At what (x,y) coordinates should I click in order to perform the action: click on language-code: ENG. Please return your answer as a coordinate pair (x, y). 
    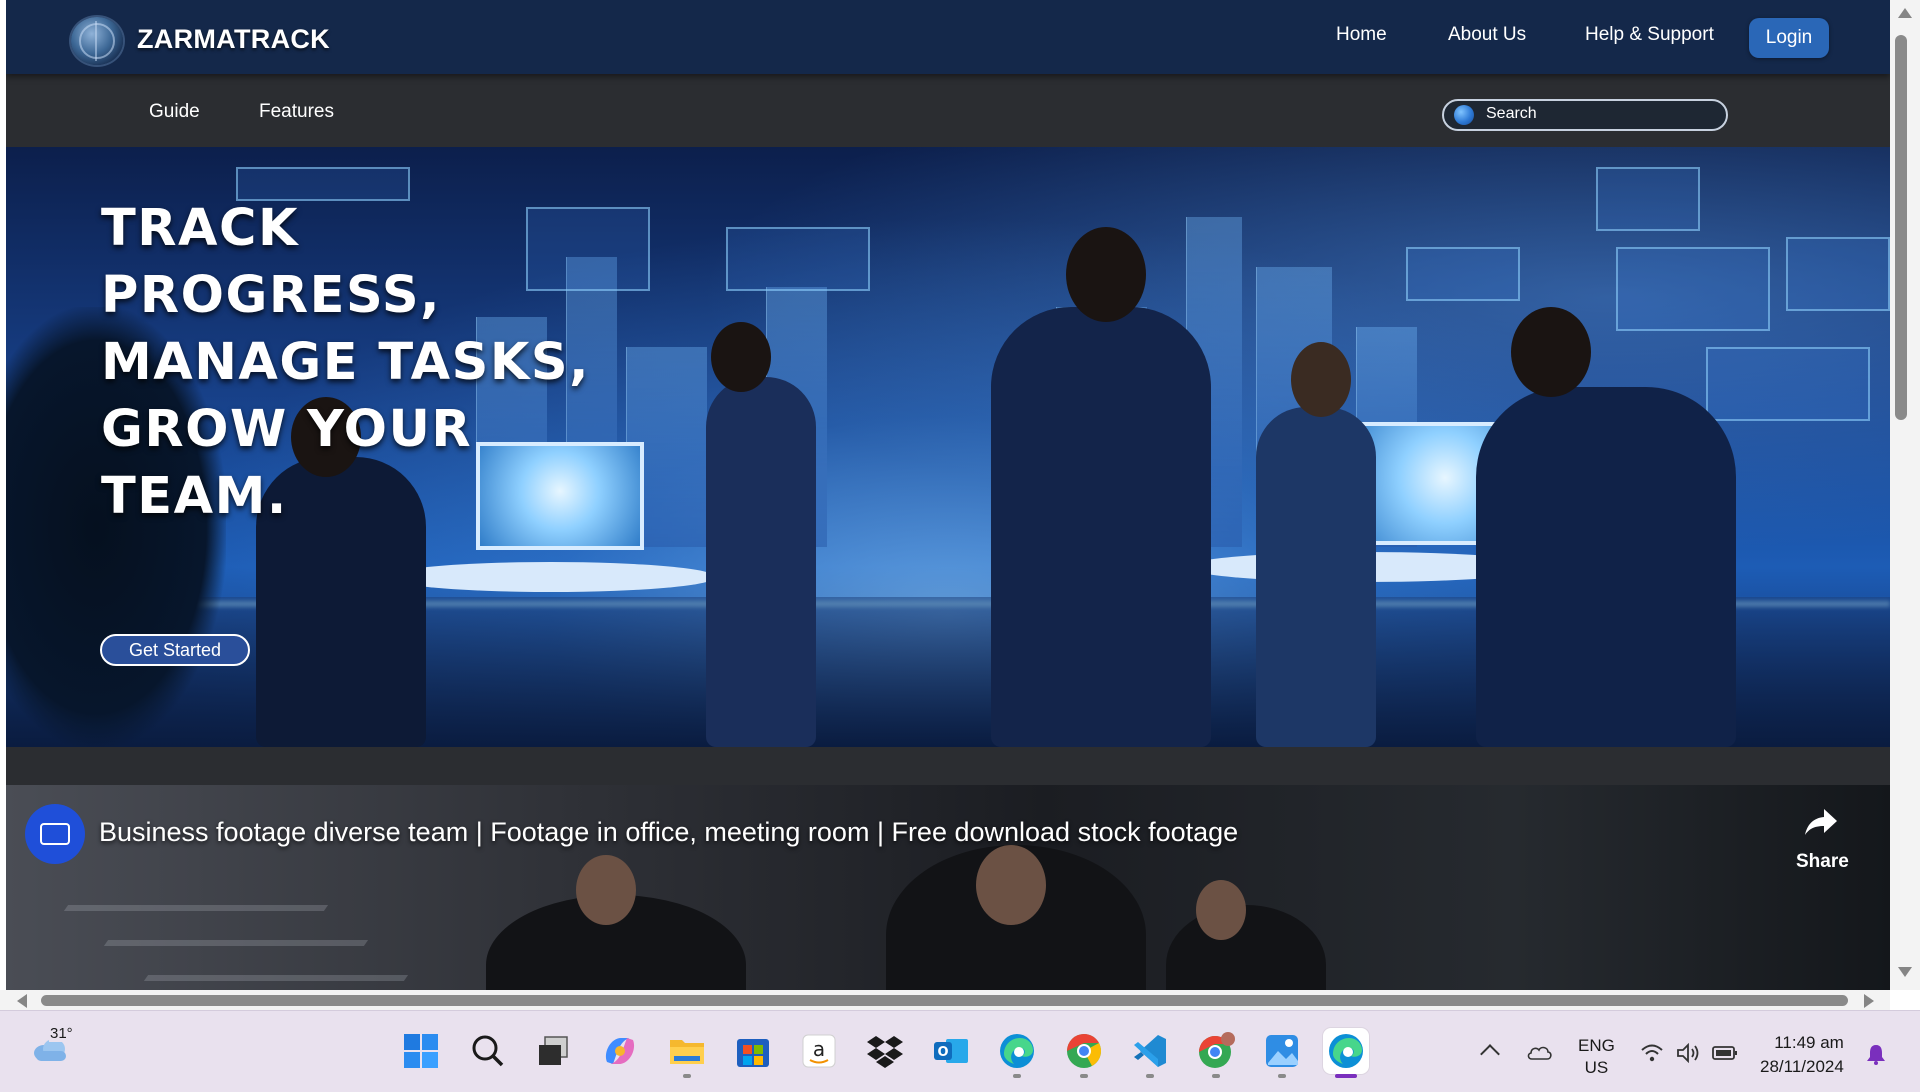
    Looking at the image, I should click on (1596, 1045).